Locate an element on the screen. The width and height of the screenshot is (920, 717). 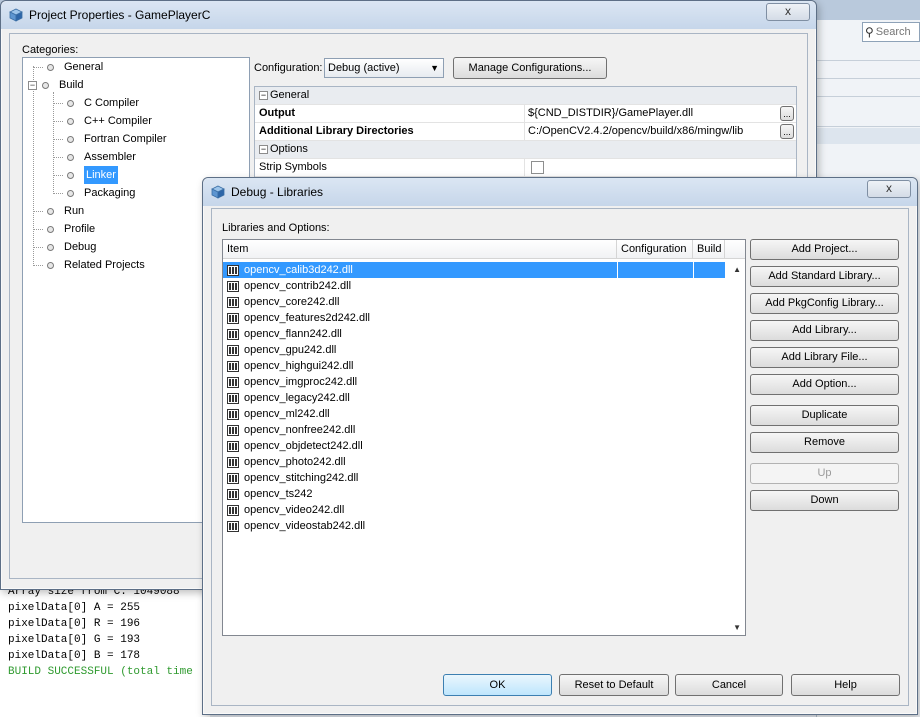
library-row: opencv_photo242.dll is located at coordinates (474, 462).